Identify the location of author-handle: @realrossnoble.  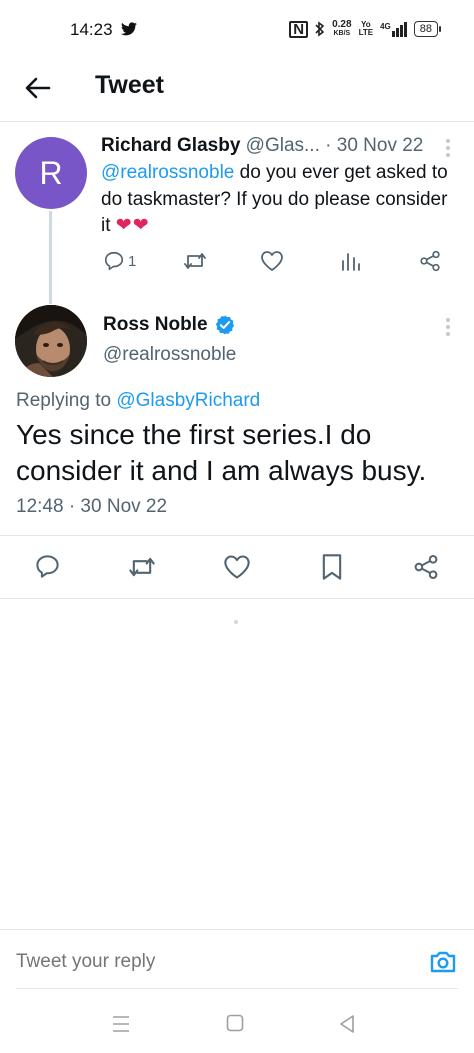
(169, 355).